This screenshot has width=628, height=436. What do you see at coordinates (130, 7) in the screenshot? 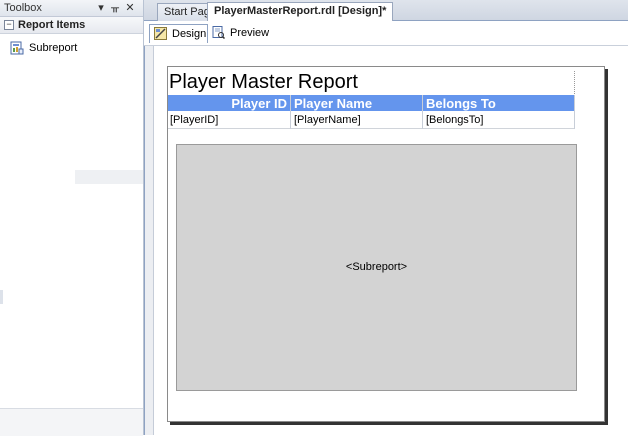
I see `close-icon: ✕` at bounding box center [130, 7].